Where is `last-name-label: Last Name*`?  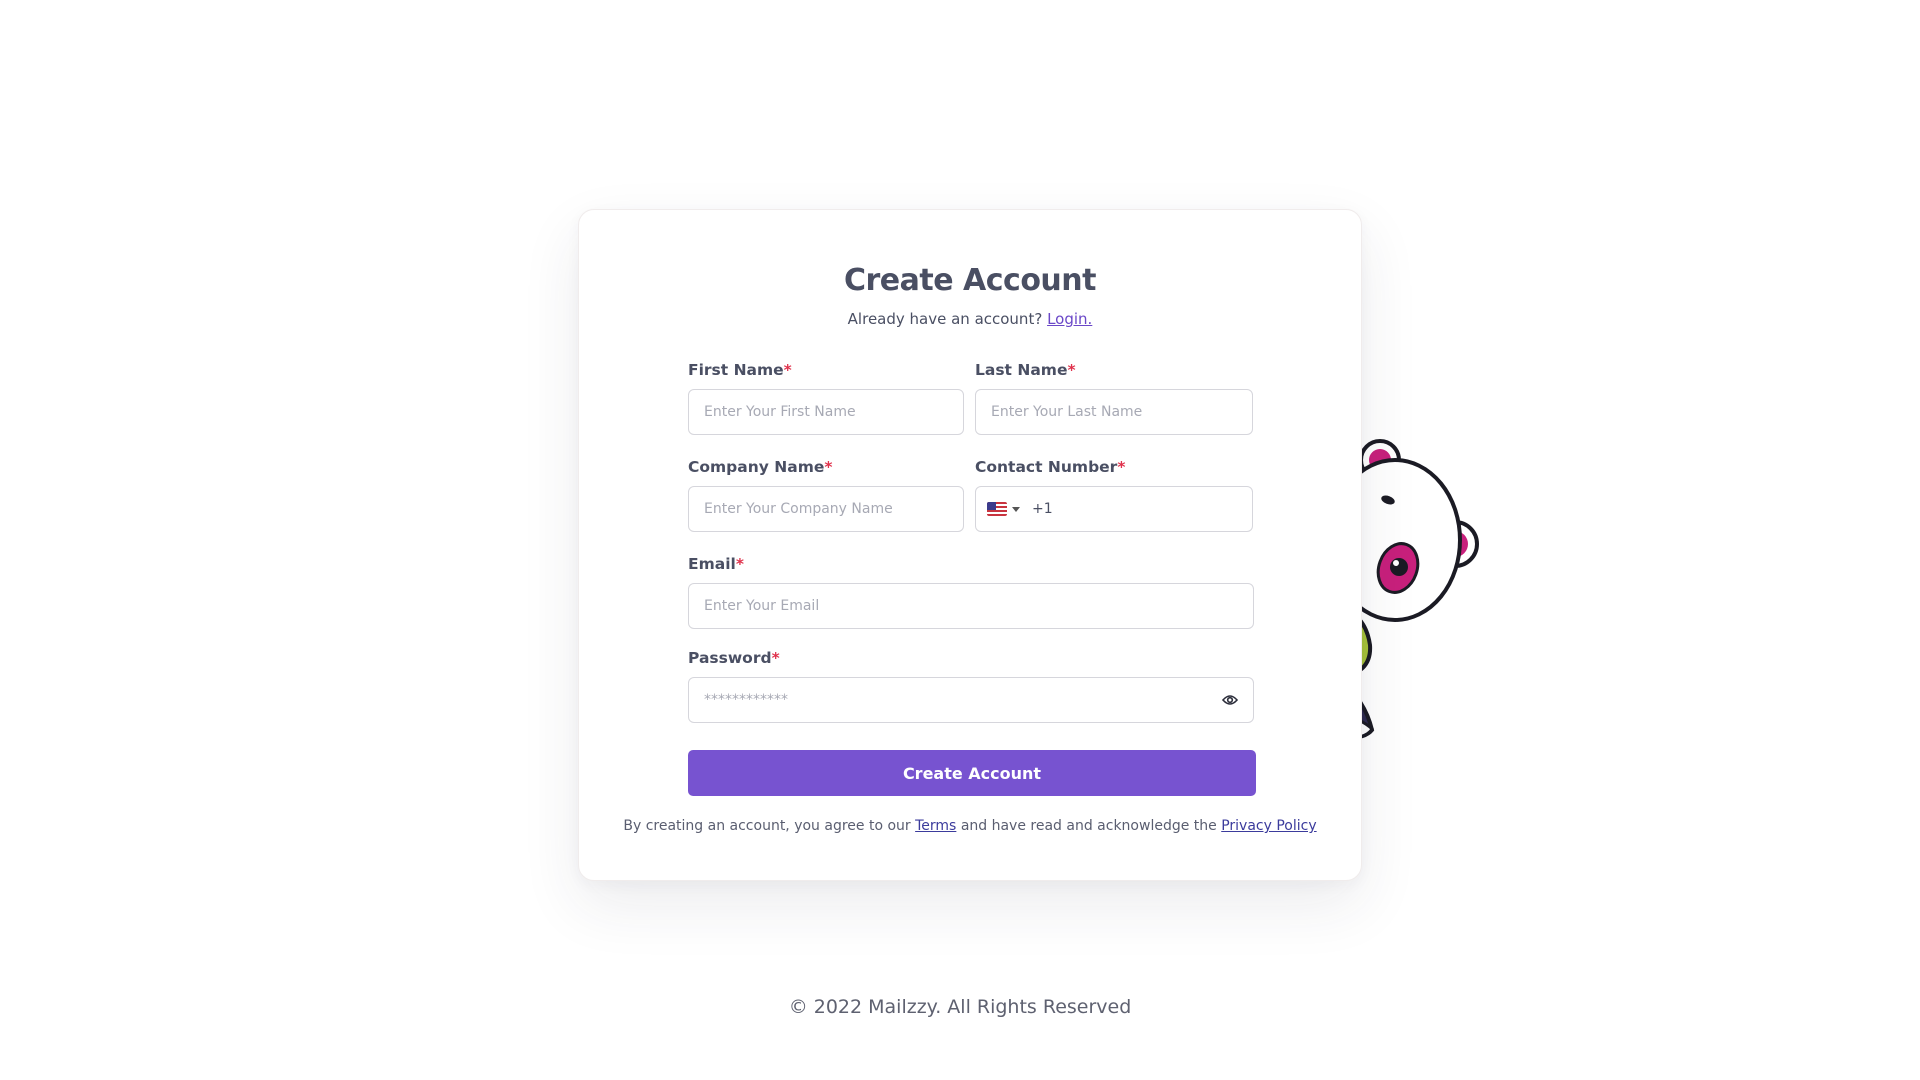 last-name-label: Last Name* is located at coordinates (1025, 370).